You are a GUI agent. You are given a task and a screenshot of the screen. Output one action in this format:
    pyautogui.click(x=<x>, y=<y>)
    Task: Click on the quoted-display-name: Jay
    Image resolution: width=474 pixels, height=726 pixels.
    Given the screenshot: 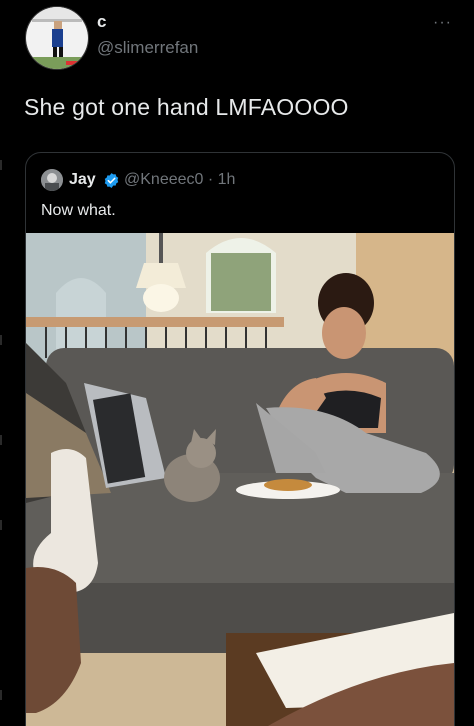 What is the action you would take?
    pyautogui.click(x=82, y=180)
    